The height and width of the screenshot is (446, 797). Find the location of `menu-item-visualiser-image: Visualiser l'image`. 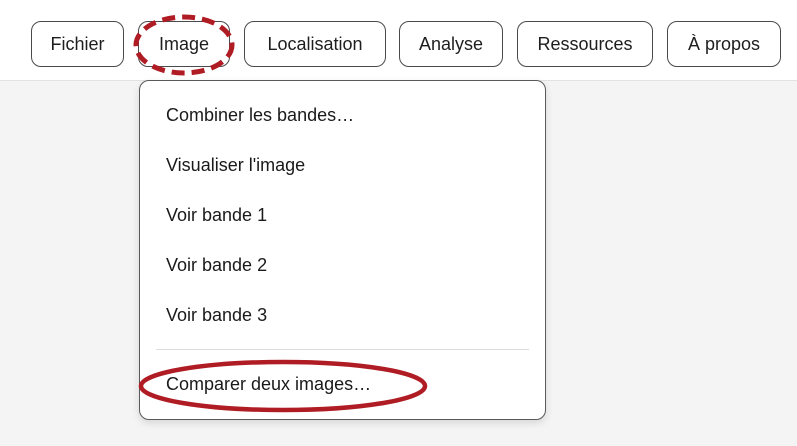

menu-item-visualiser-image: Visualiser l'image is located at coordinates (342, 165).